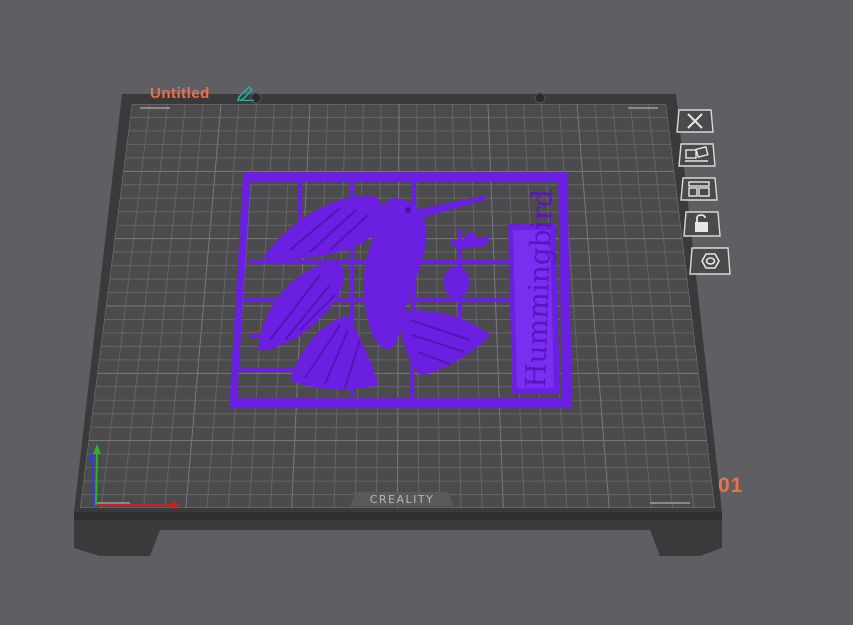 The image size is (853, 625). Describe the element at coordinates (695, 121) in the screenshot. I see `delete-plate-button` at that location.